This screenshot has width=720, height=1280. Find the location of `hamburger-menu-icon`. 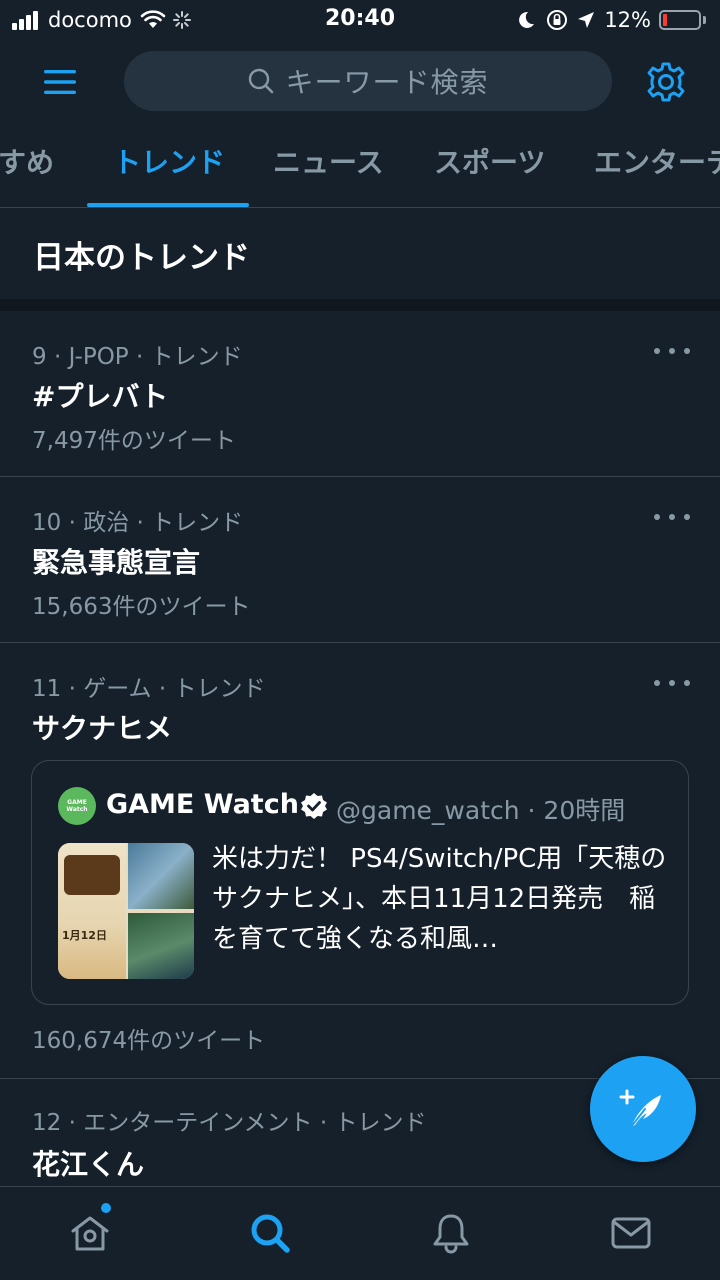

hamburger-menu-icon is located at coordinates (60, 82).